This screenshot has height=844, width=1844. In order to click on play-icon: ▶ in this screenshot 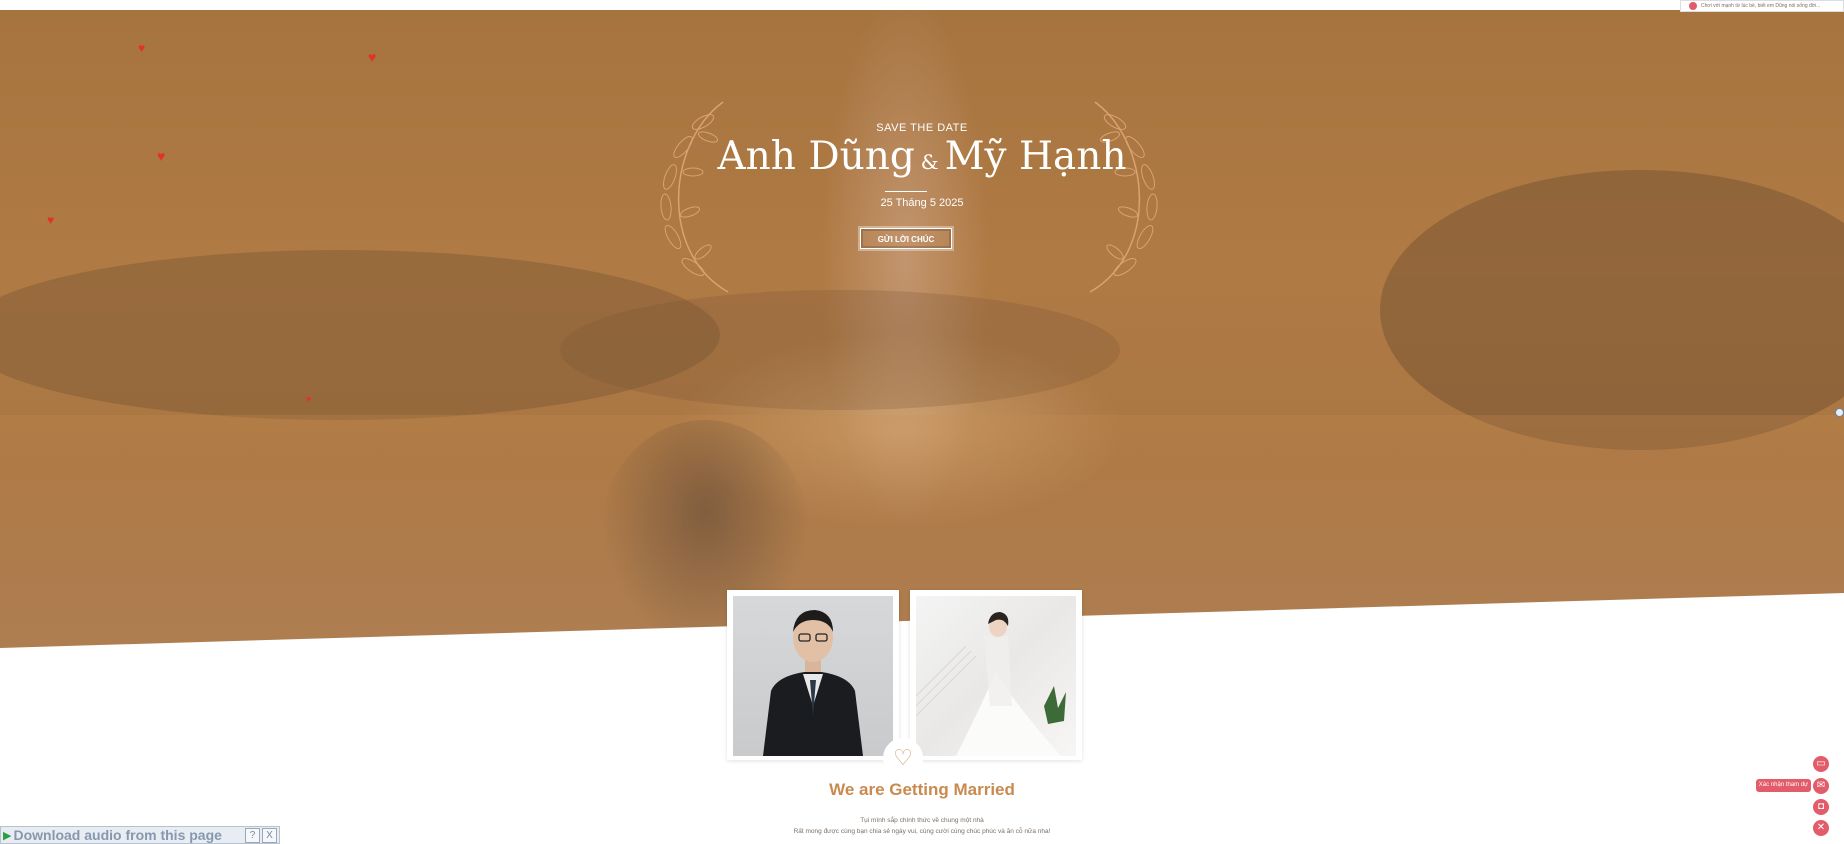, I will do `click(7, 835)`.